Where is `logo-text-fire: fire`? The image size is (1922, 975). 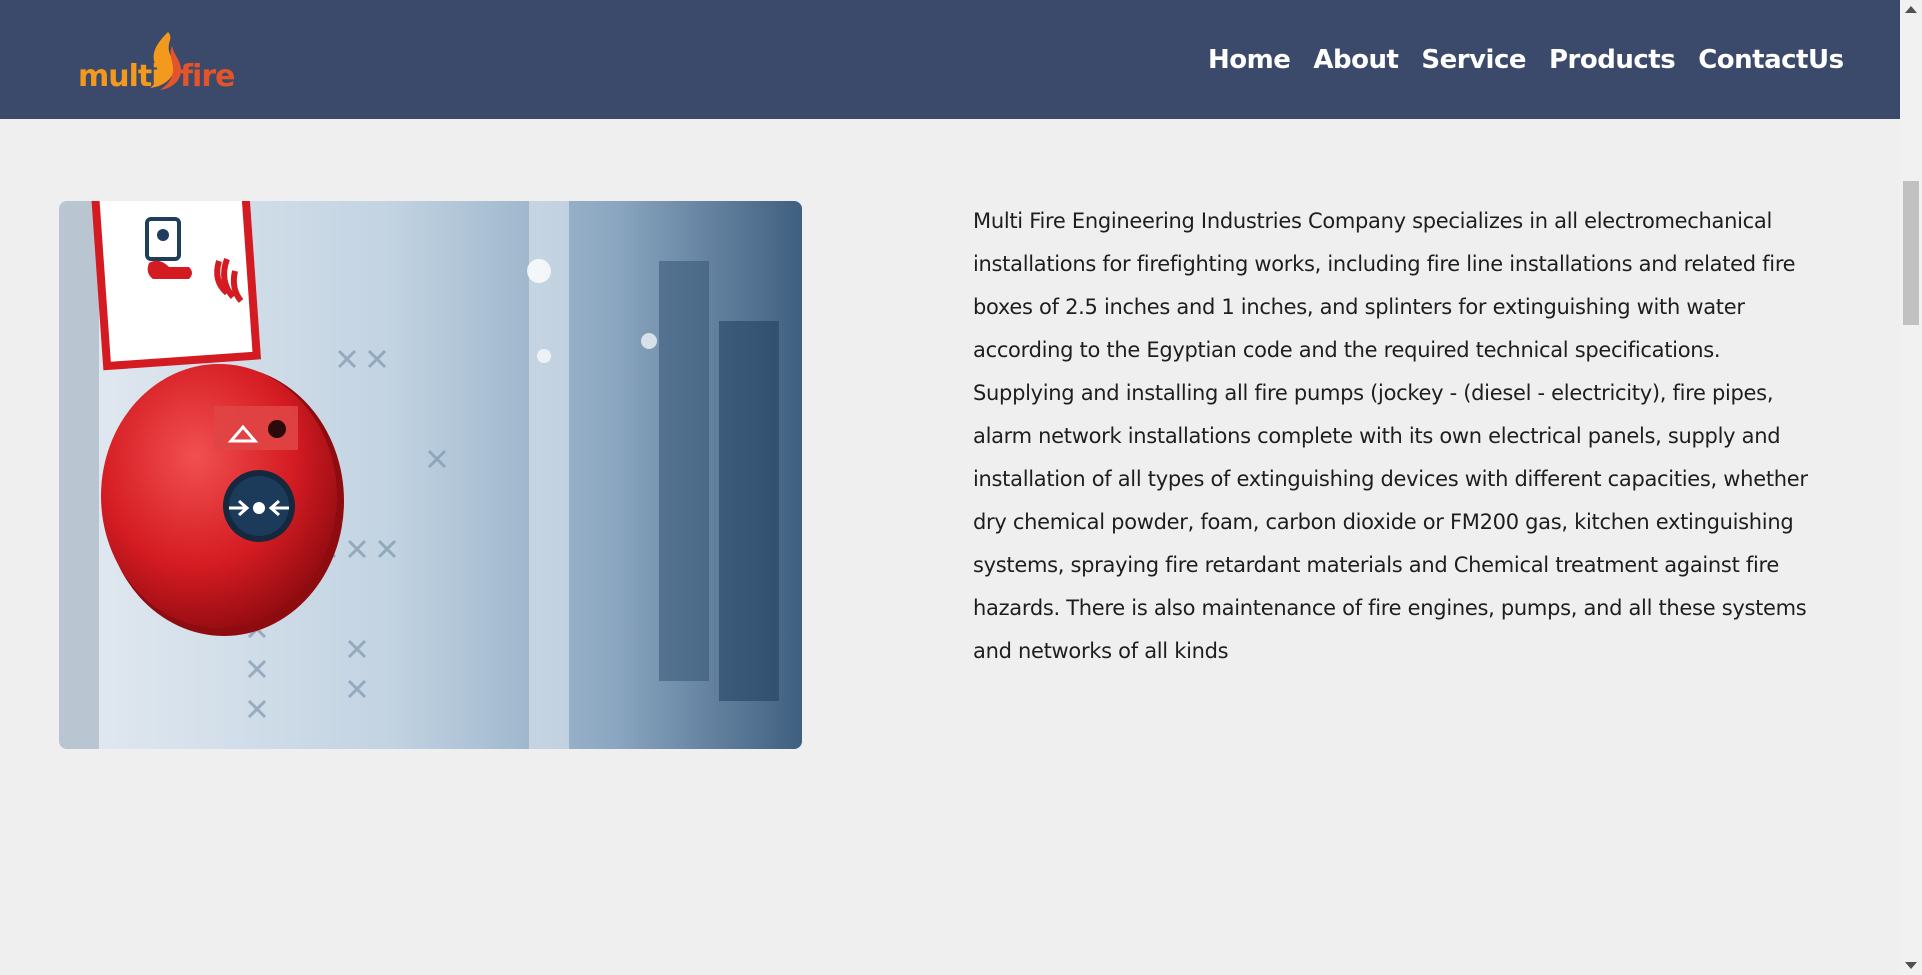
logo-text-fire: fire is located at coordinates (207, 75).